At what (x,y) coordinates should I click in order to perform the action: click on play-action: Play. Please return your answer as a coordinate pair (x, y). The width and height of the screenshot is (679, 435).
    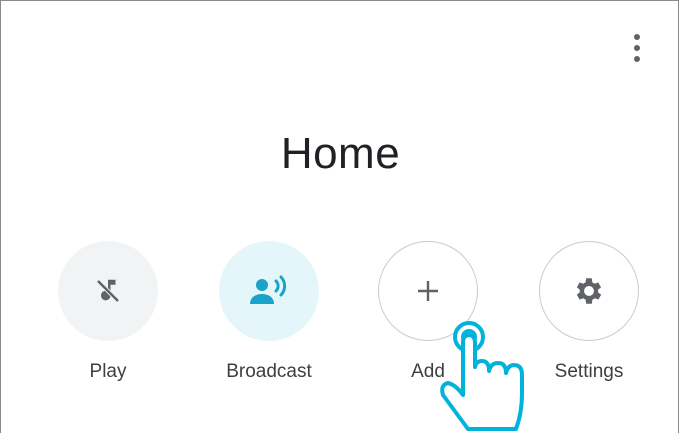
    Looking at the image, I should click on (108, 312).